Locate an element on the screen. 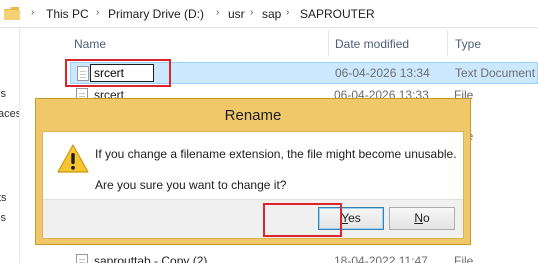  nav-item: aces is located at coordinates (9, 114).